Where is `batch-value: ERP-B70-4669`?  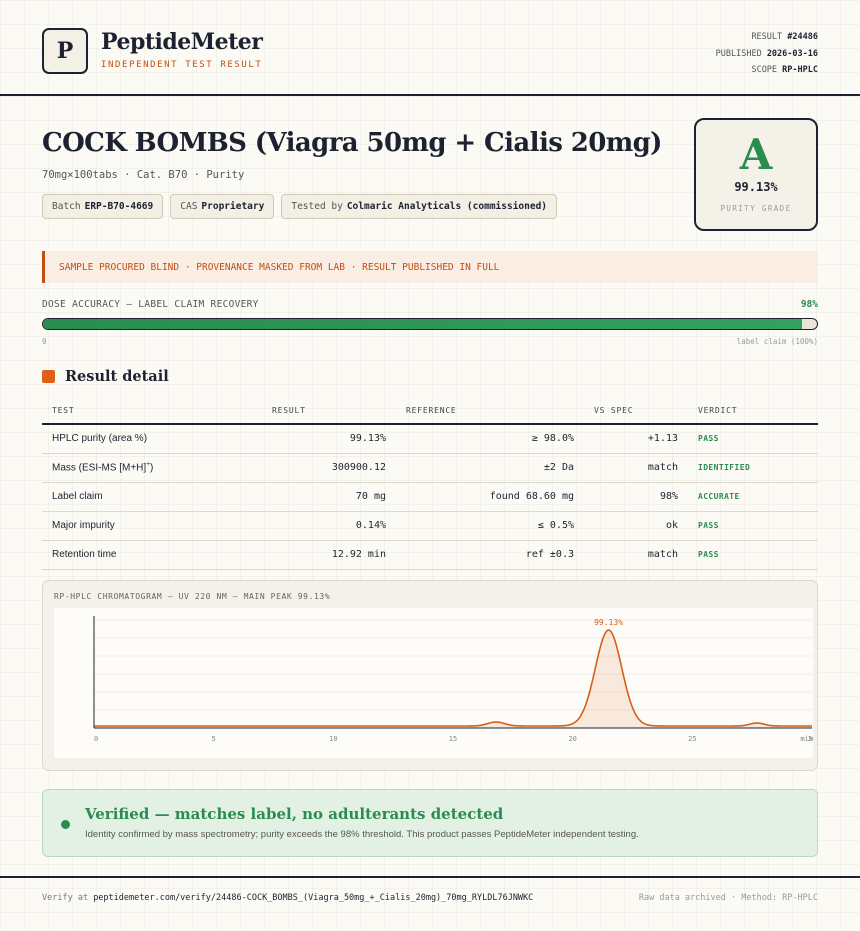 batch-value: ERP-B70-4669 is located at coordinates (119, 206).